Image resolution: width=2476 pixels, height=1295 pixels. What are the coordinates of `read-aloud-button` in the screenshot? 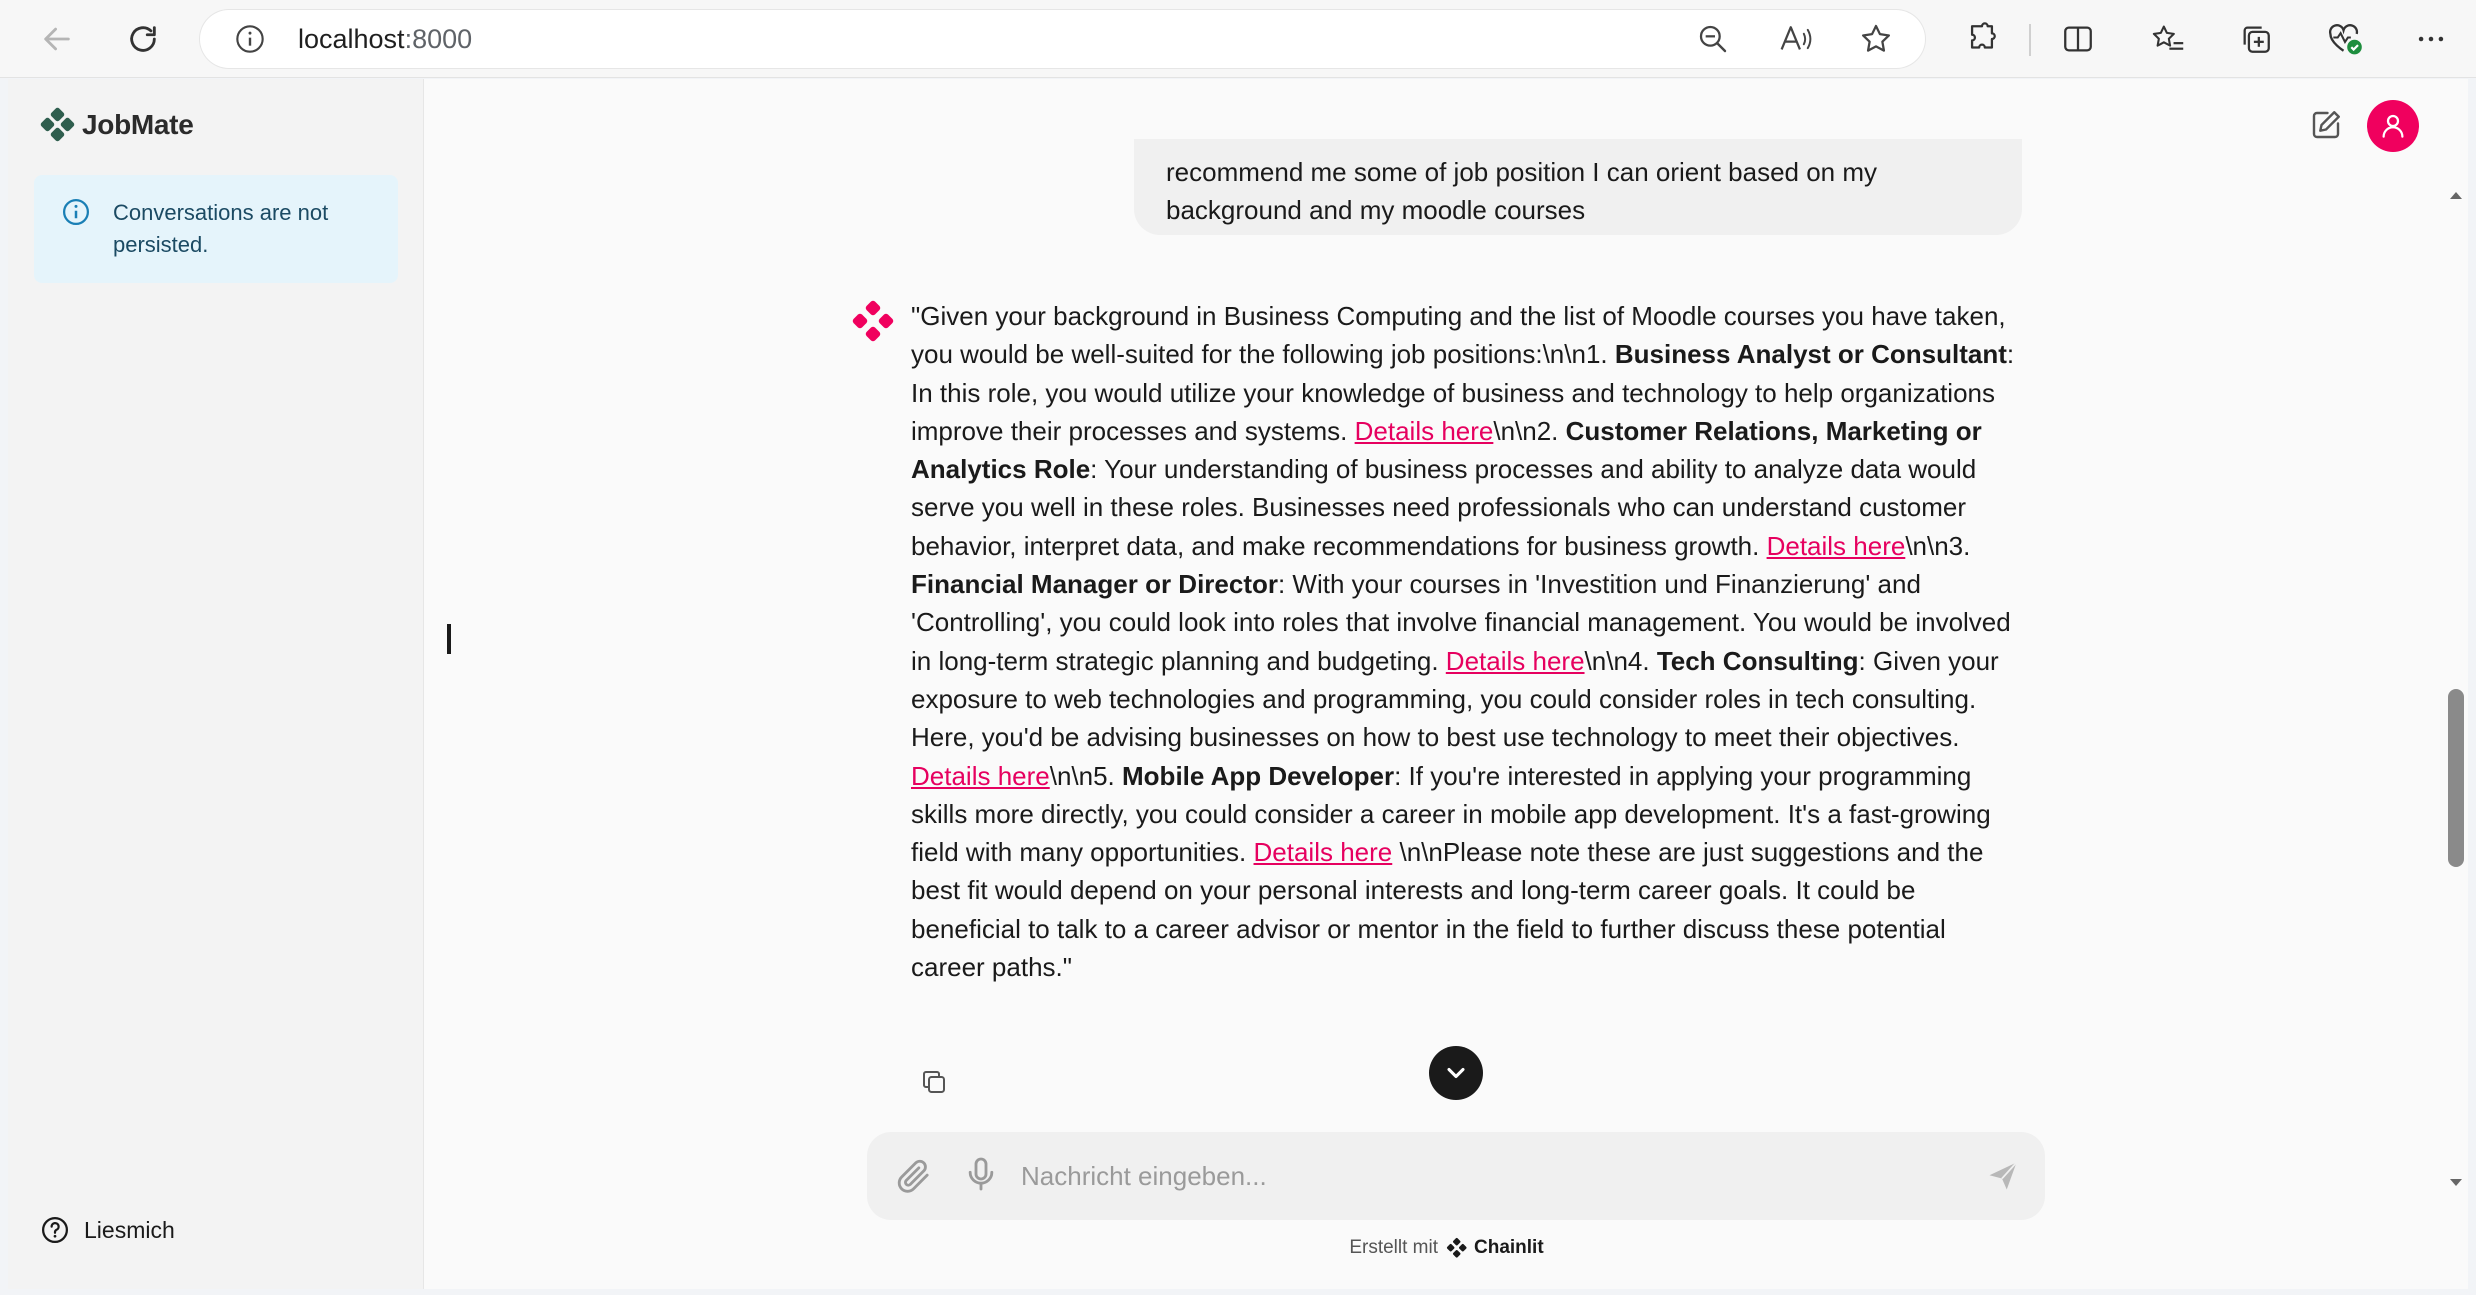 It's located at (1796, 39).